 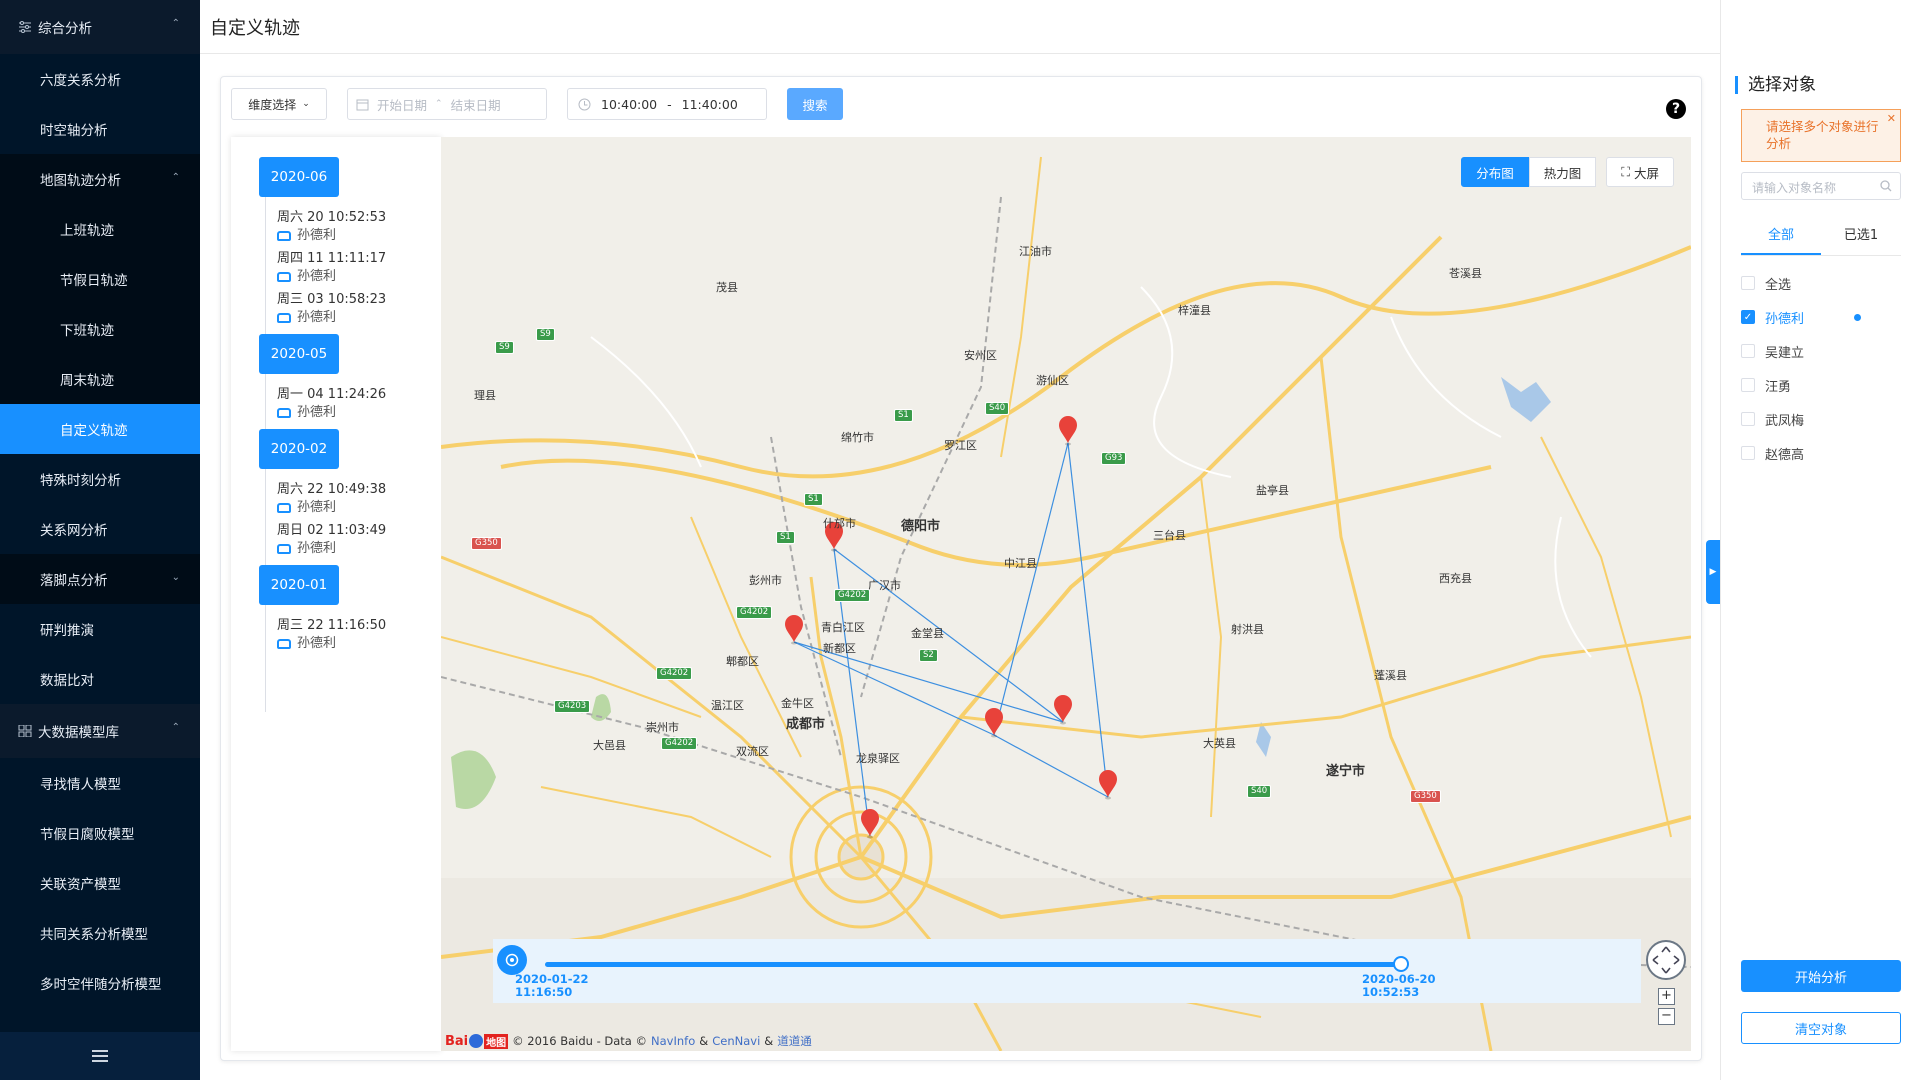 What do you see at coordinates (100, 933) in the screenshot?
I see `sidebar-item-18: 共同关系分析模型` at bounding box center [100, 933].